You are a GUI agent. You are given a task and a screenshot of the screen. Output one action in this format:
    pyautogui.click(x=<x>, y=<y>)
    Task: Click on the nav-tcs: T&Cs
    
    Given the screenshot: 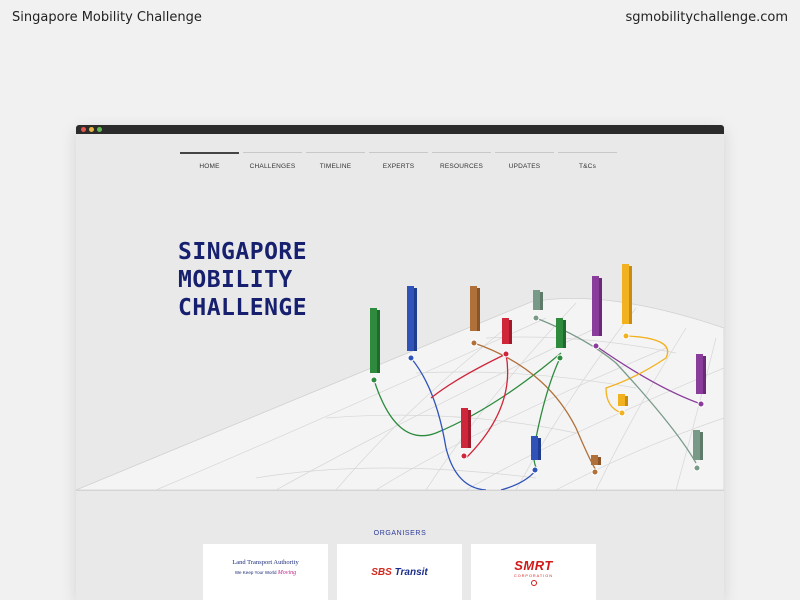 What is the action you would take?
    pyautogui.click(x=587, y=161)
    